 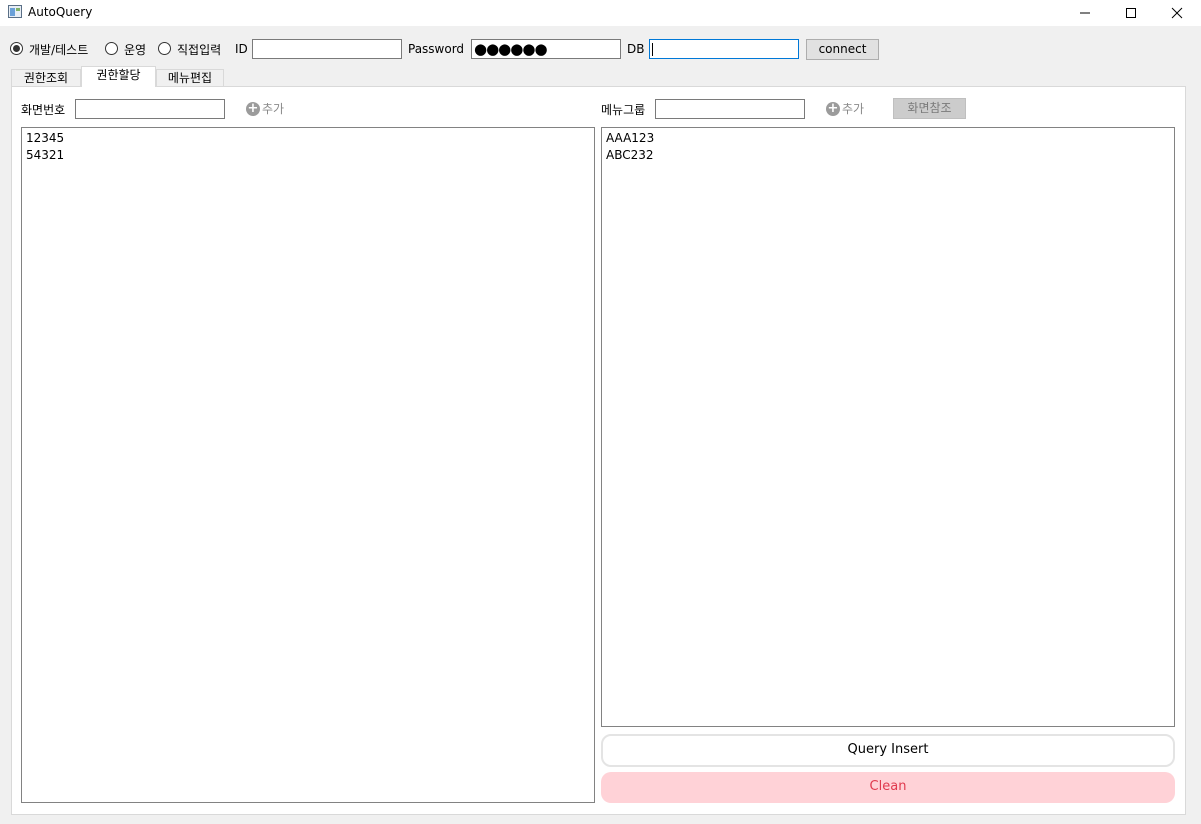 I want to click on screen-number-field-box, so click(x=150, y=109).